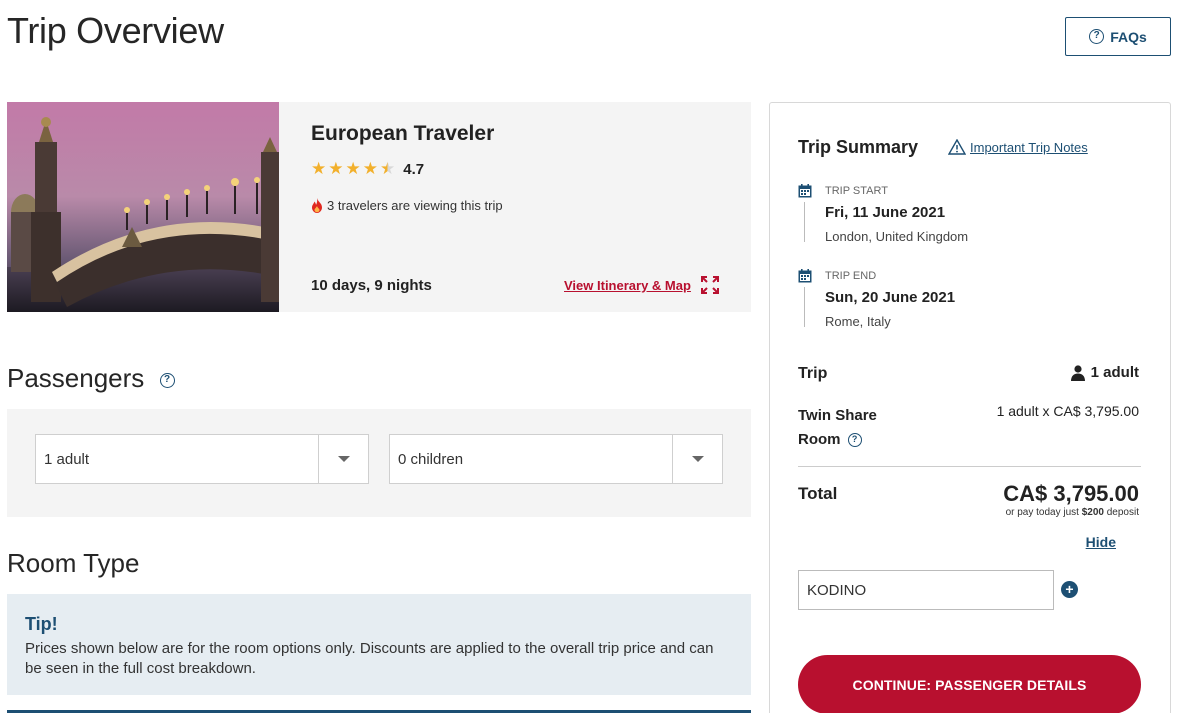 The image size is (1183, 713). Describe the element at coordinates (1067, 411) in the screenshot. I see `room-price: 1 adult x CA$ 3,795.00` at that location.